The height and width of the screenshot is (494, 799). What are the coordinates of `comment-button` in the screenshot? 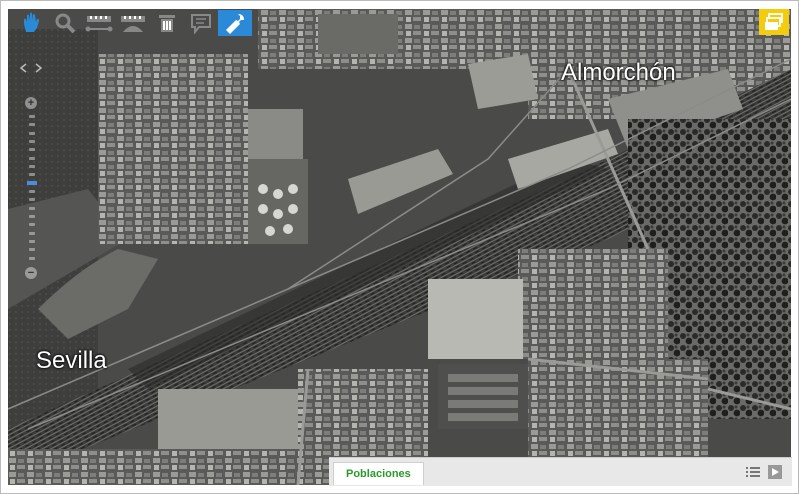 It's located at (201, 23).